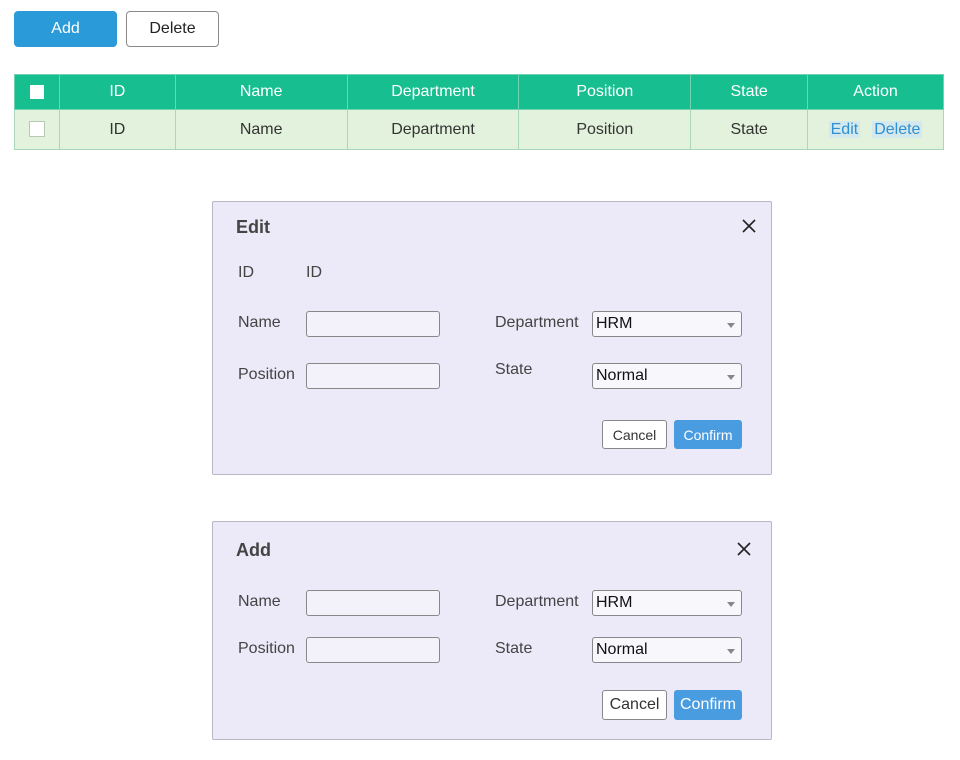 This screenshot has width=960, height=760. I want to click on edit-state-select: Normal, so click(667, 376).